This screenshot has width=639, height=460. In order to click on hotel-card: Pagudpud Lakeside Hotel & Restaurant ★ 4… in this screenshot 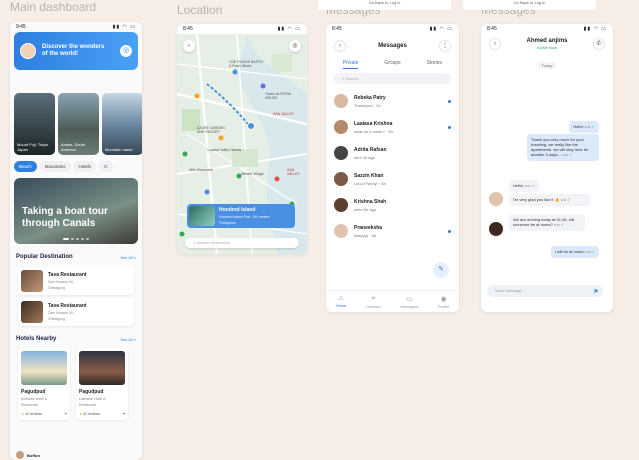, I will do `click(102, 384)`.